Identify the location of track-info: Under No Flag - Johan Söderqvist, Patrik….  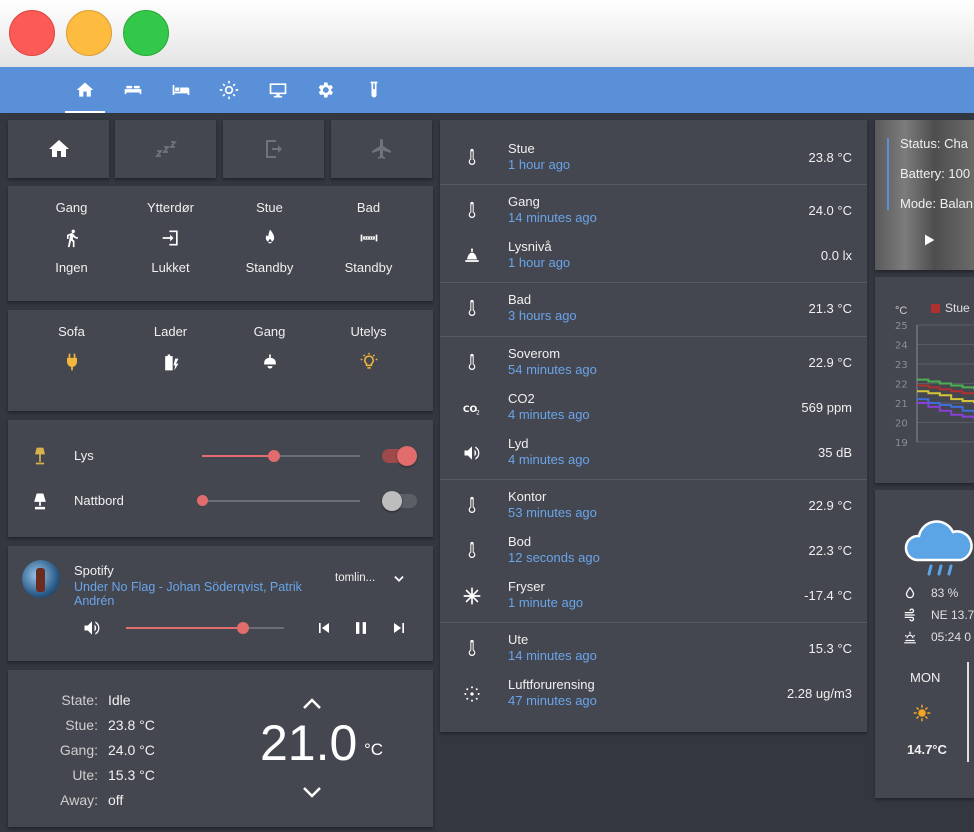
(188, 594).